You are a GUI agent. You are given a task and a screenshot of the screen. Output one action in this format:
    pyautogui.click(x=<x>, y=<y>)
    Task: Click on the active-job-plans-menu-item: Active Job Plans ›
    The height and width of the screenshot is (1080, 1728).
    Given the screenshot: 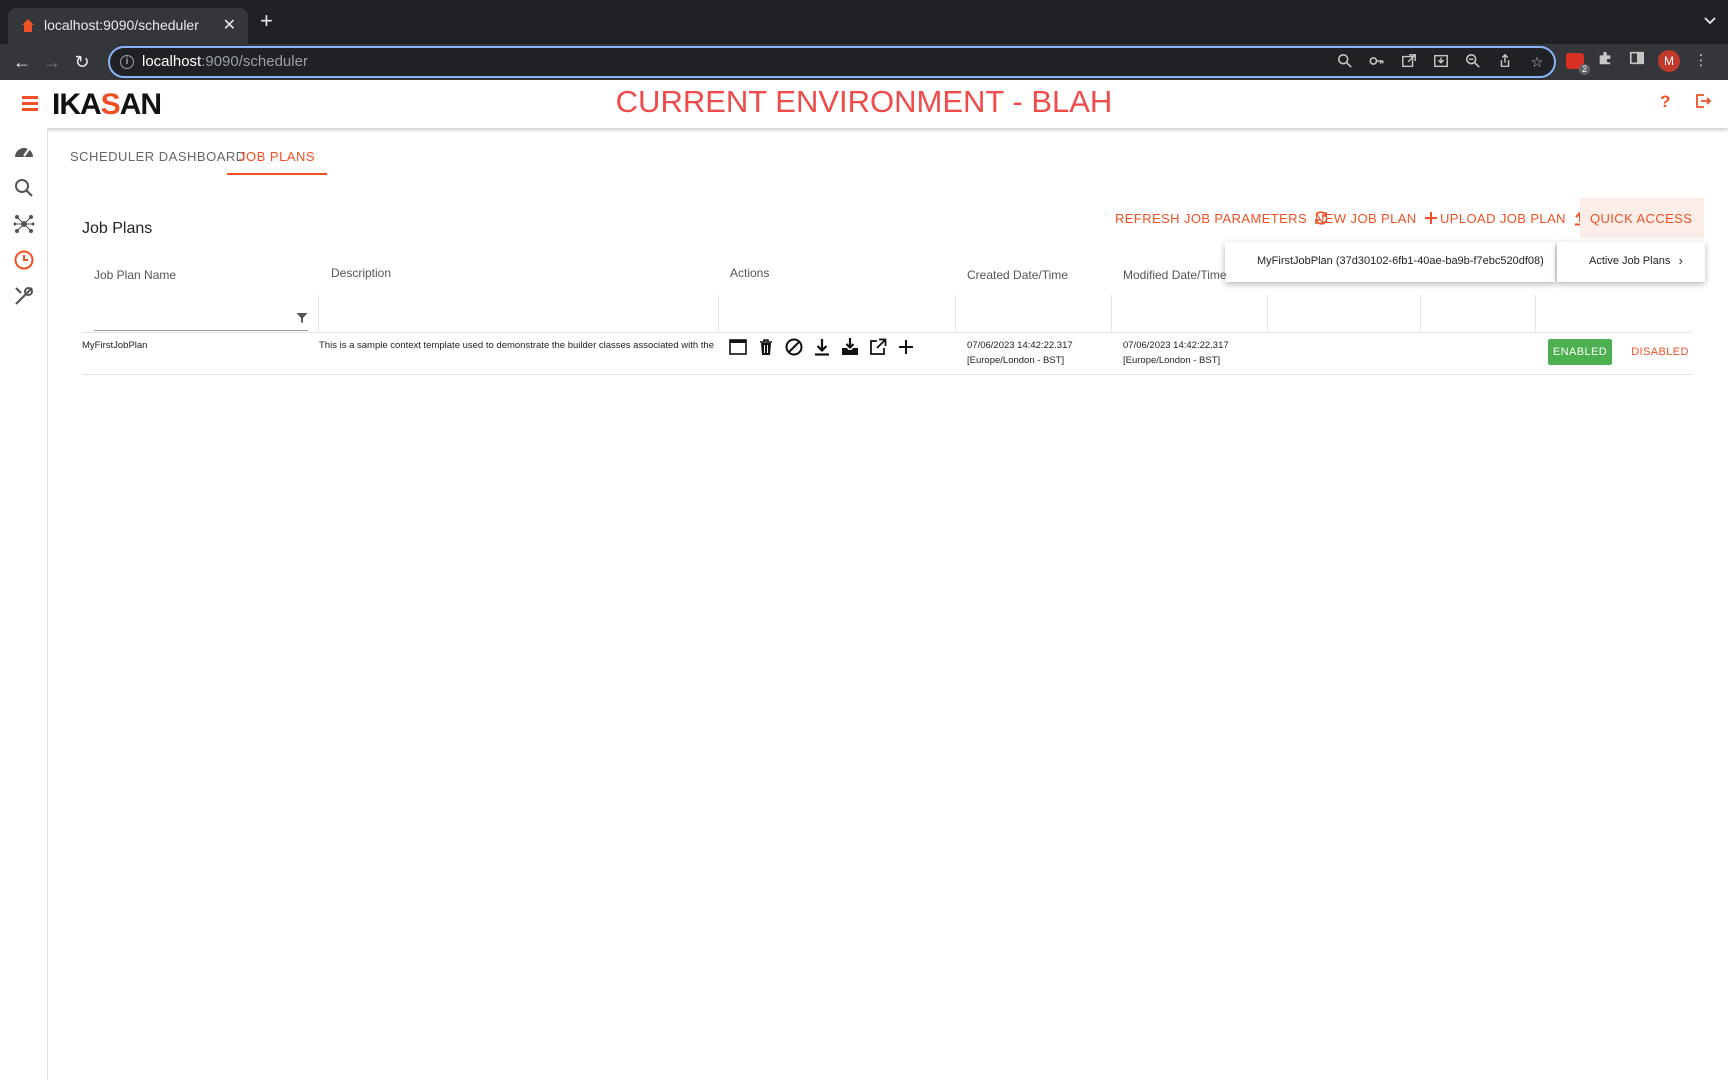 What is the action you would take?
    pyautogui.click(x=1631, y=262)
    